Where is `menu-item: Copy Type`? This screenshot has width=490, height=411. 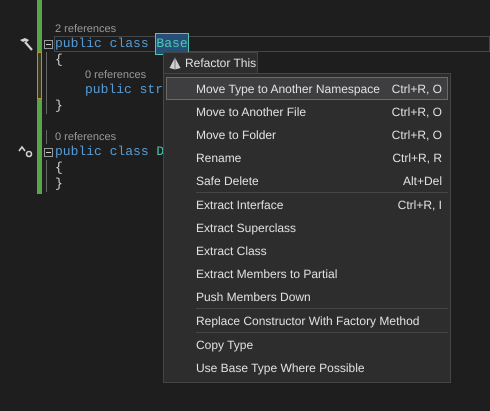 menu-item: Copy Type is located at coordinates (307, 344).